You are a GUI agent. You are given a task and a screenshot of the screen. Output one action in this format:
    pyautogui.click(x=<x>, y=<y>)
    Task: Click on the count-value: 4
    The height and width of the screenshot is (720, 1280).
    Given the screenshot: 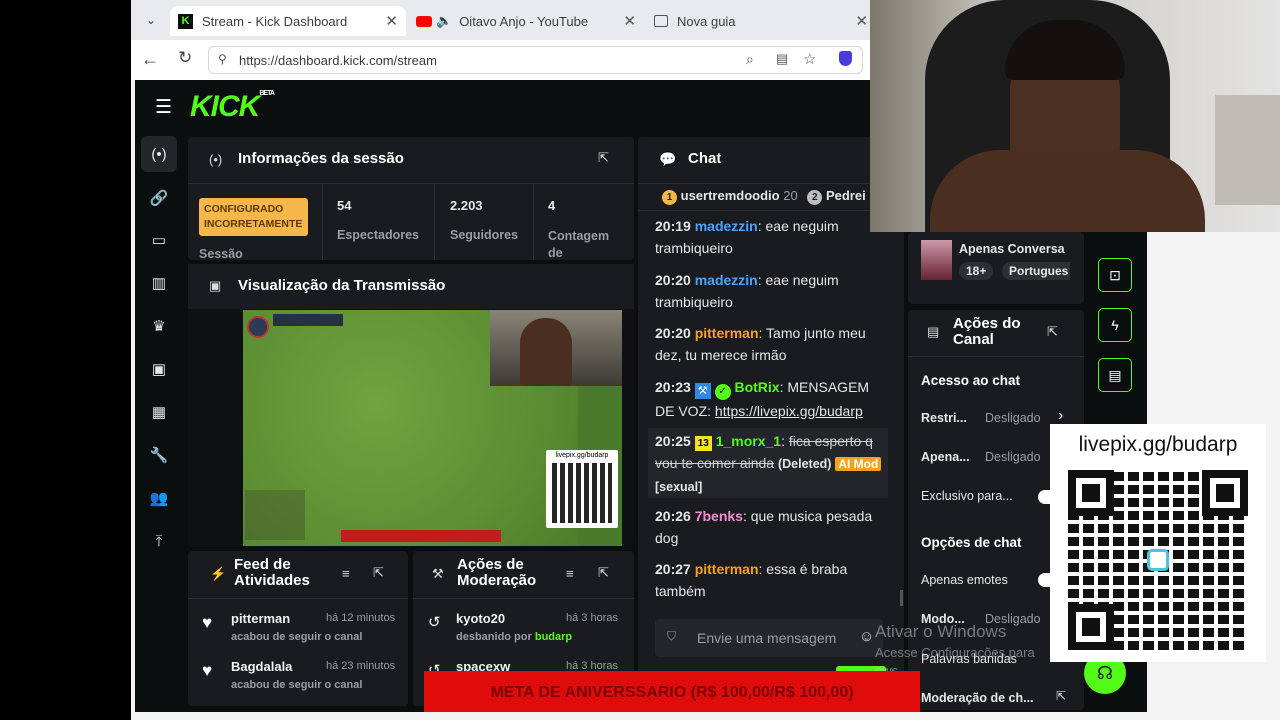 What is the action you would take?
    pyautogui.click(x=552, y=205)
    